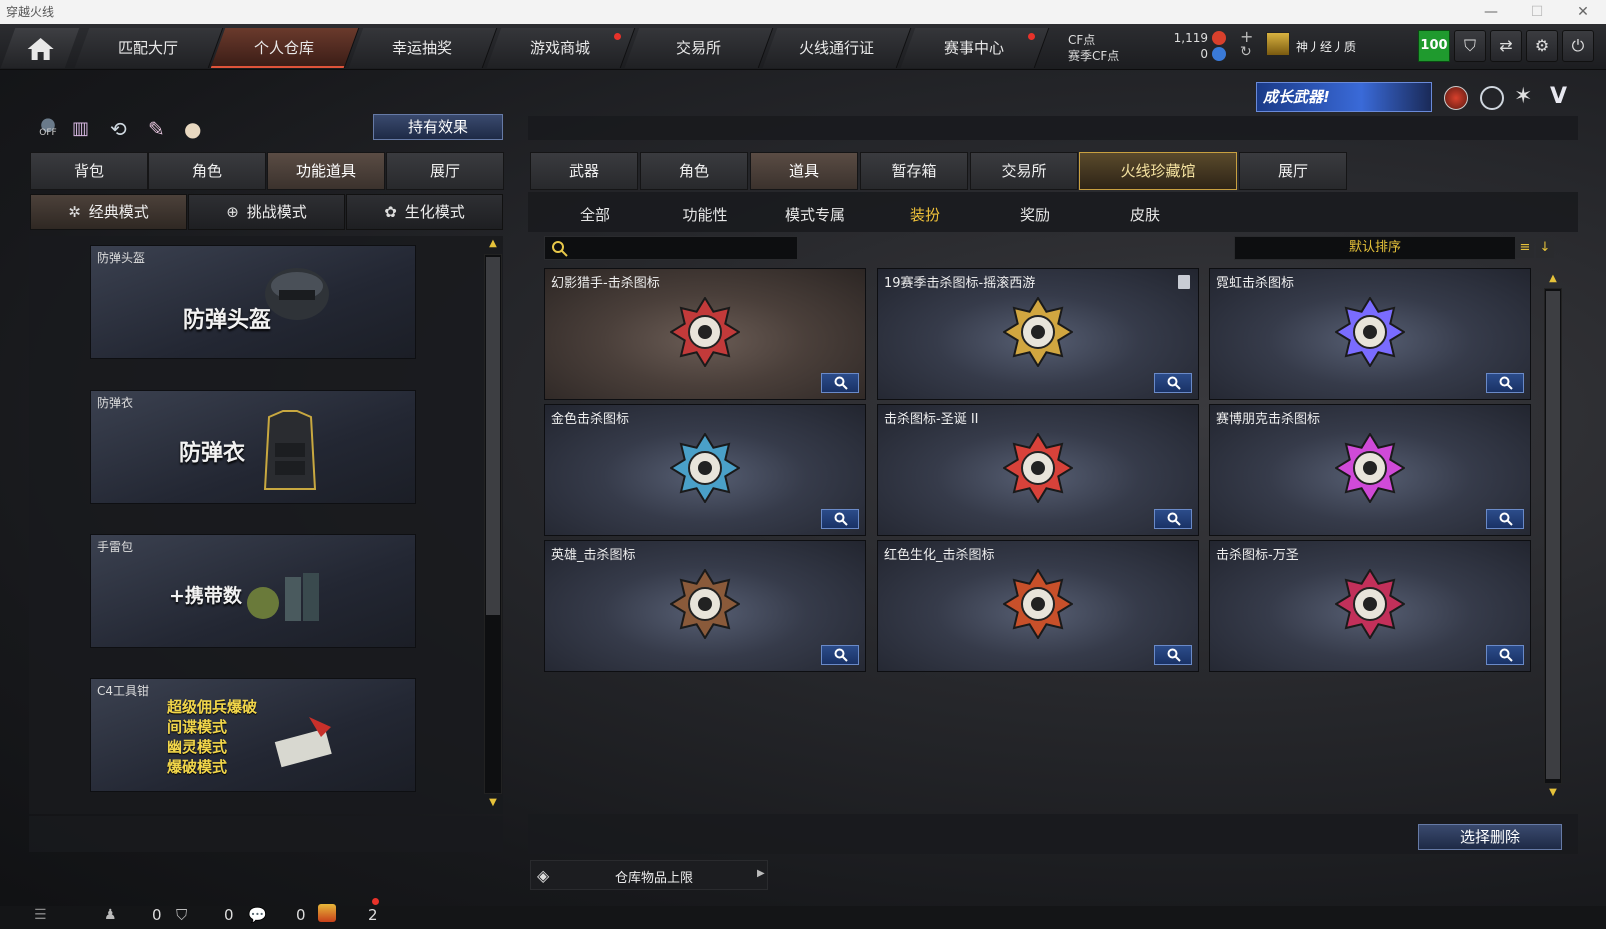 The width and height of the screenshot is (1606, 929). Describe the element at coordinates (253, 302) in the screenshot. I see `item-card-helmet: 防弹头盔 防弹头盔` at that location.